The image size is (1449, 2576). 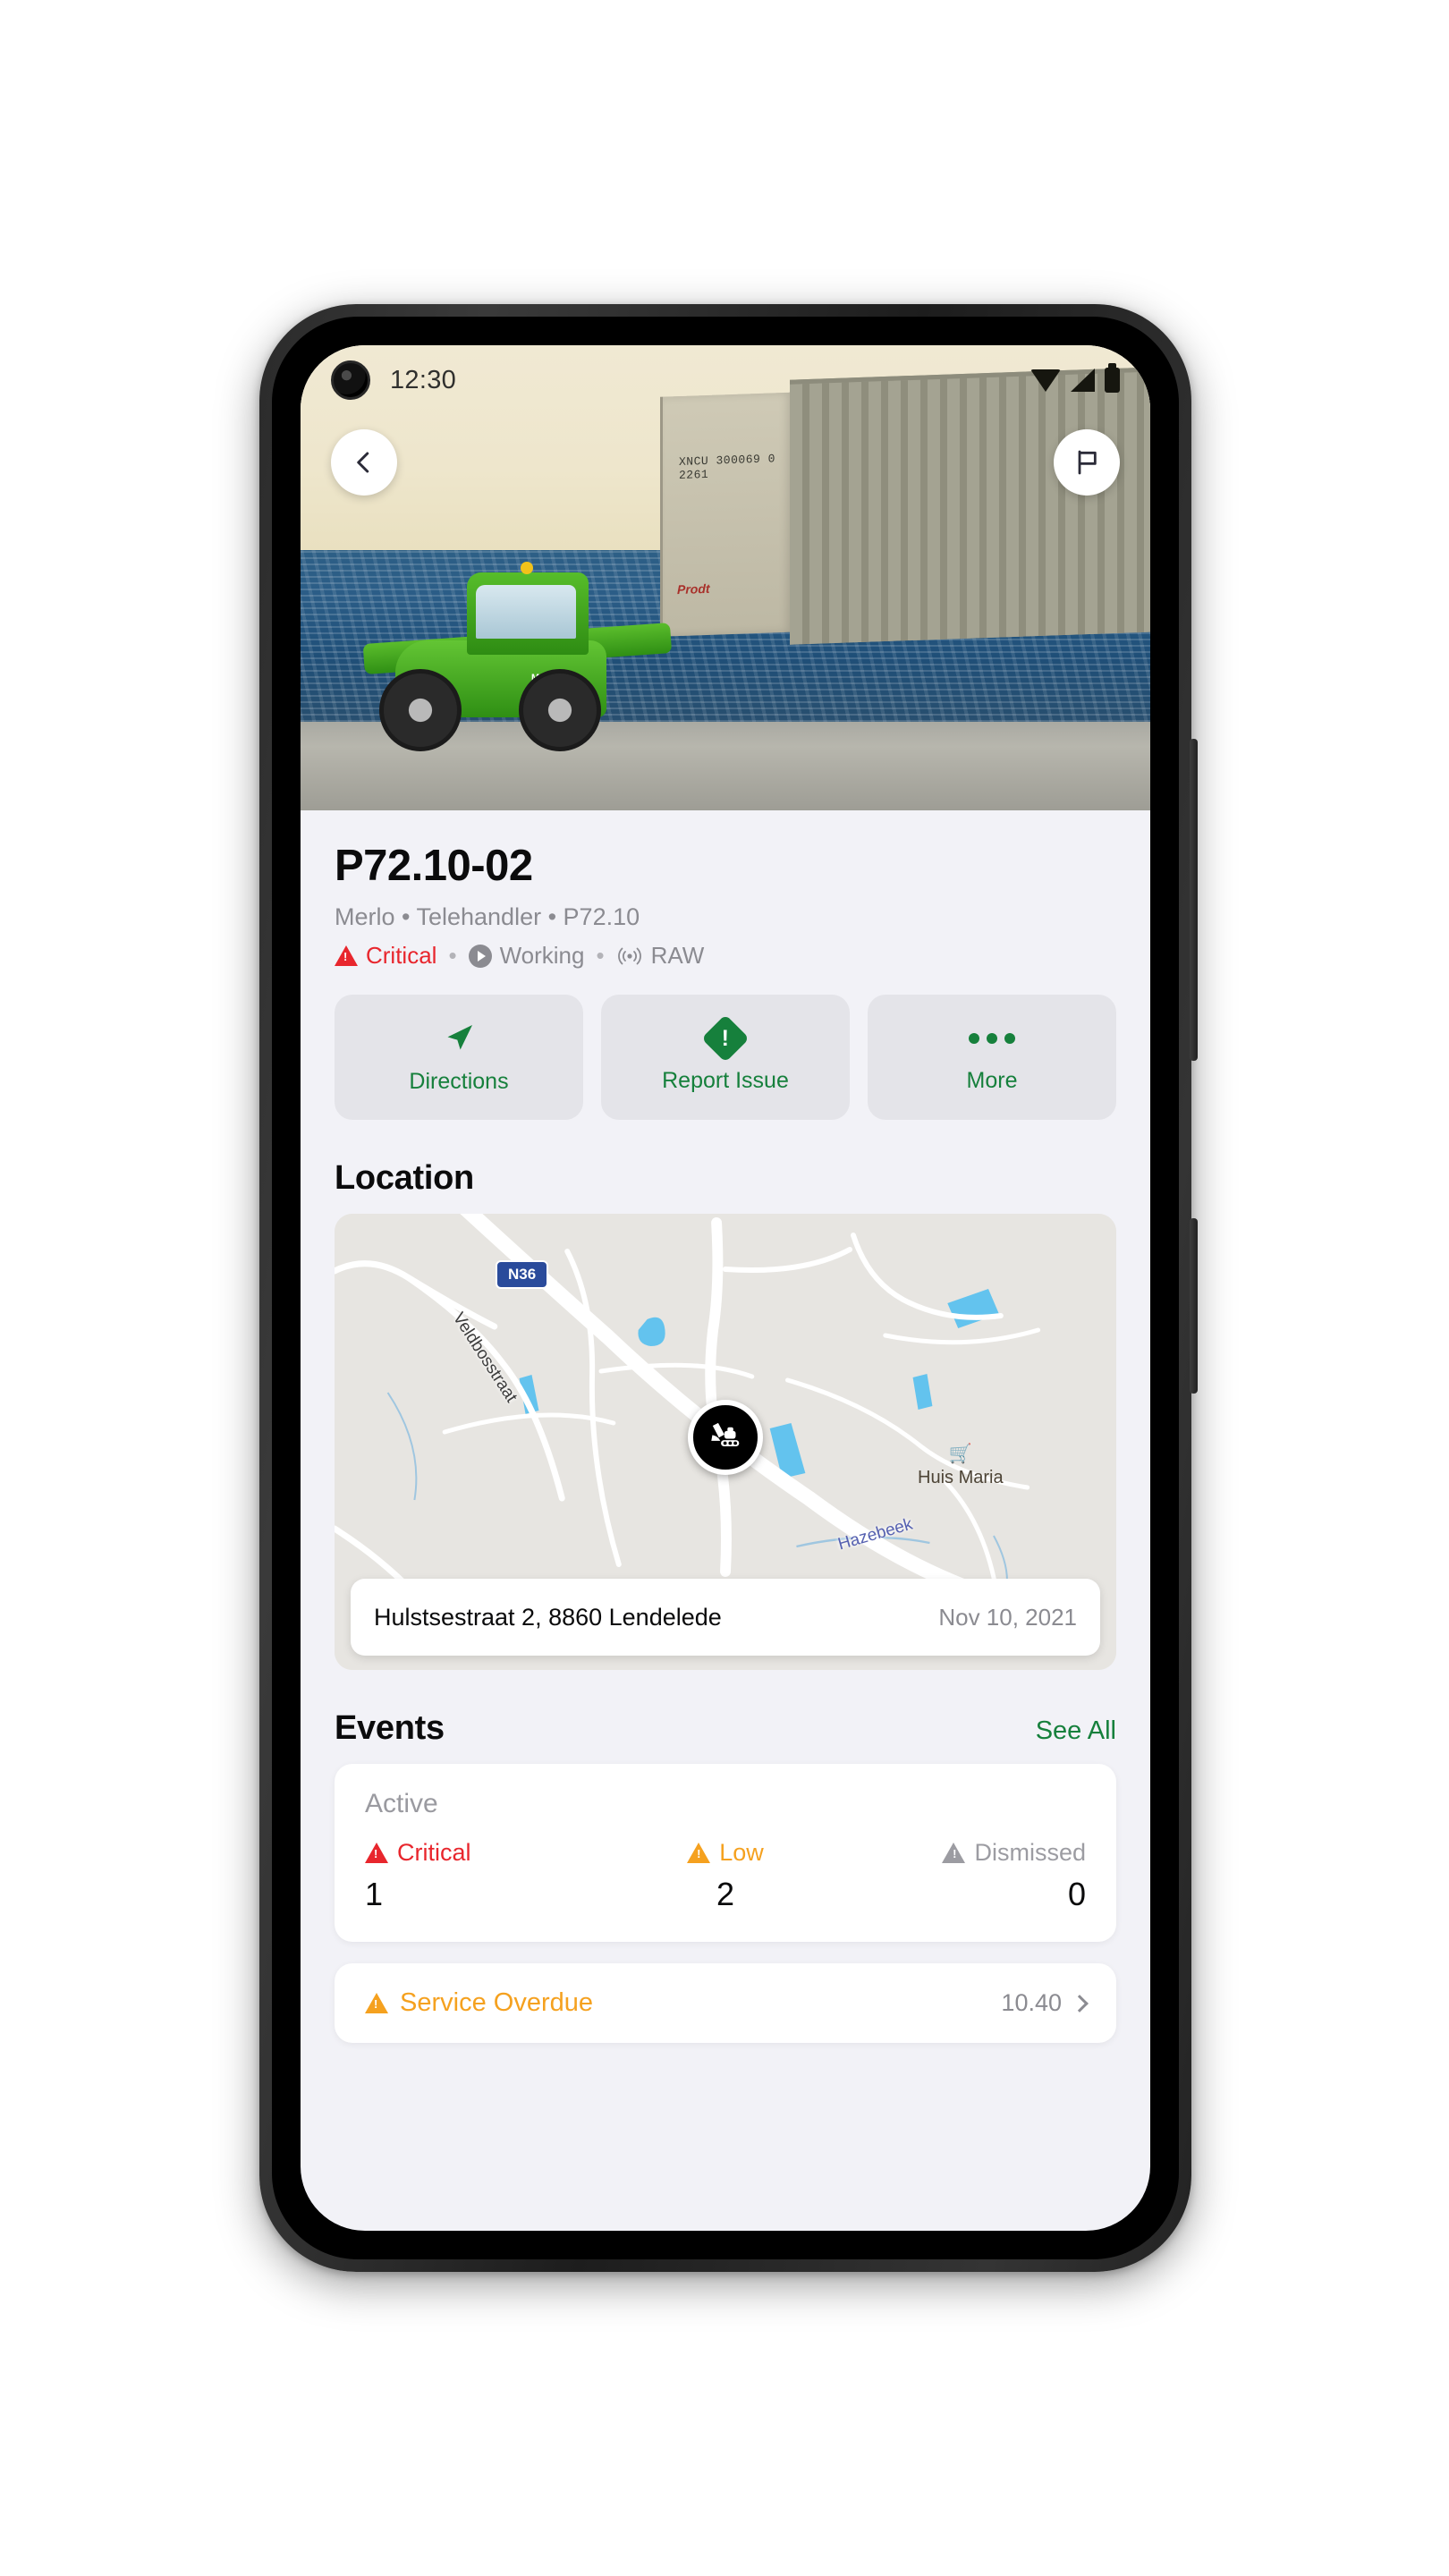 I want to click on quick-actions-row: Directions ! Report Issue More, so click(x=725, y=1045).